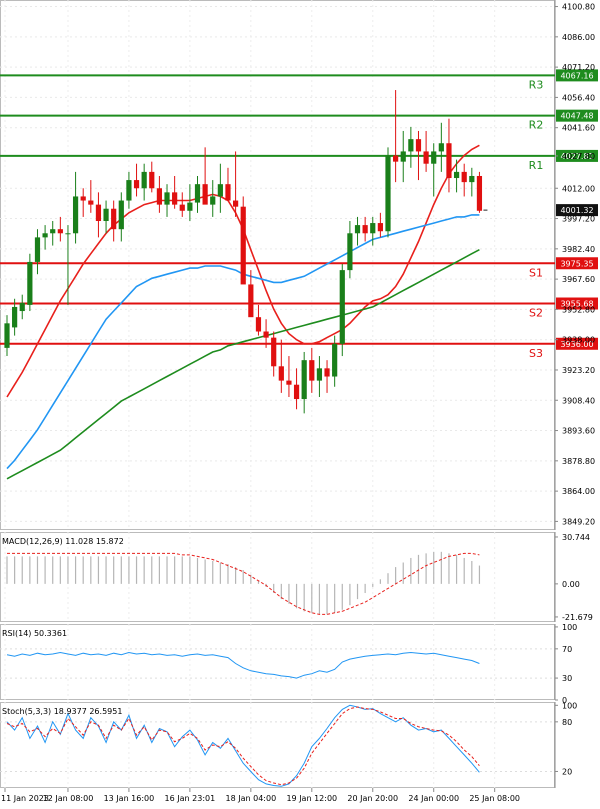  I want to click on price-tick-label: 4100.80, so click(578, 7).